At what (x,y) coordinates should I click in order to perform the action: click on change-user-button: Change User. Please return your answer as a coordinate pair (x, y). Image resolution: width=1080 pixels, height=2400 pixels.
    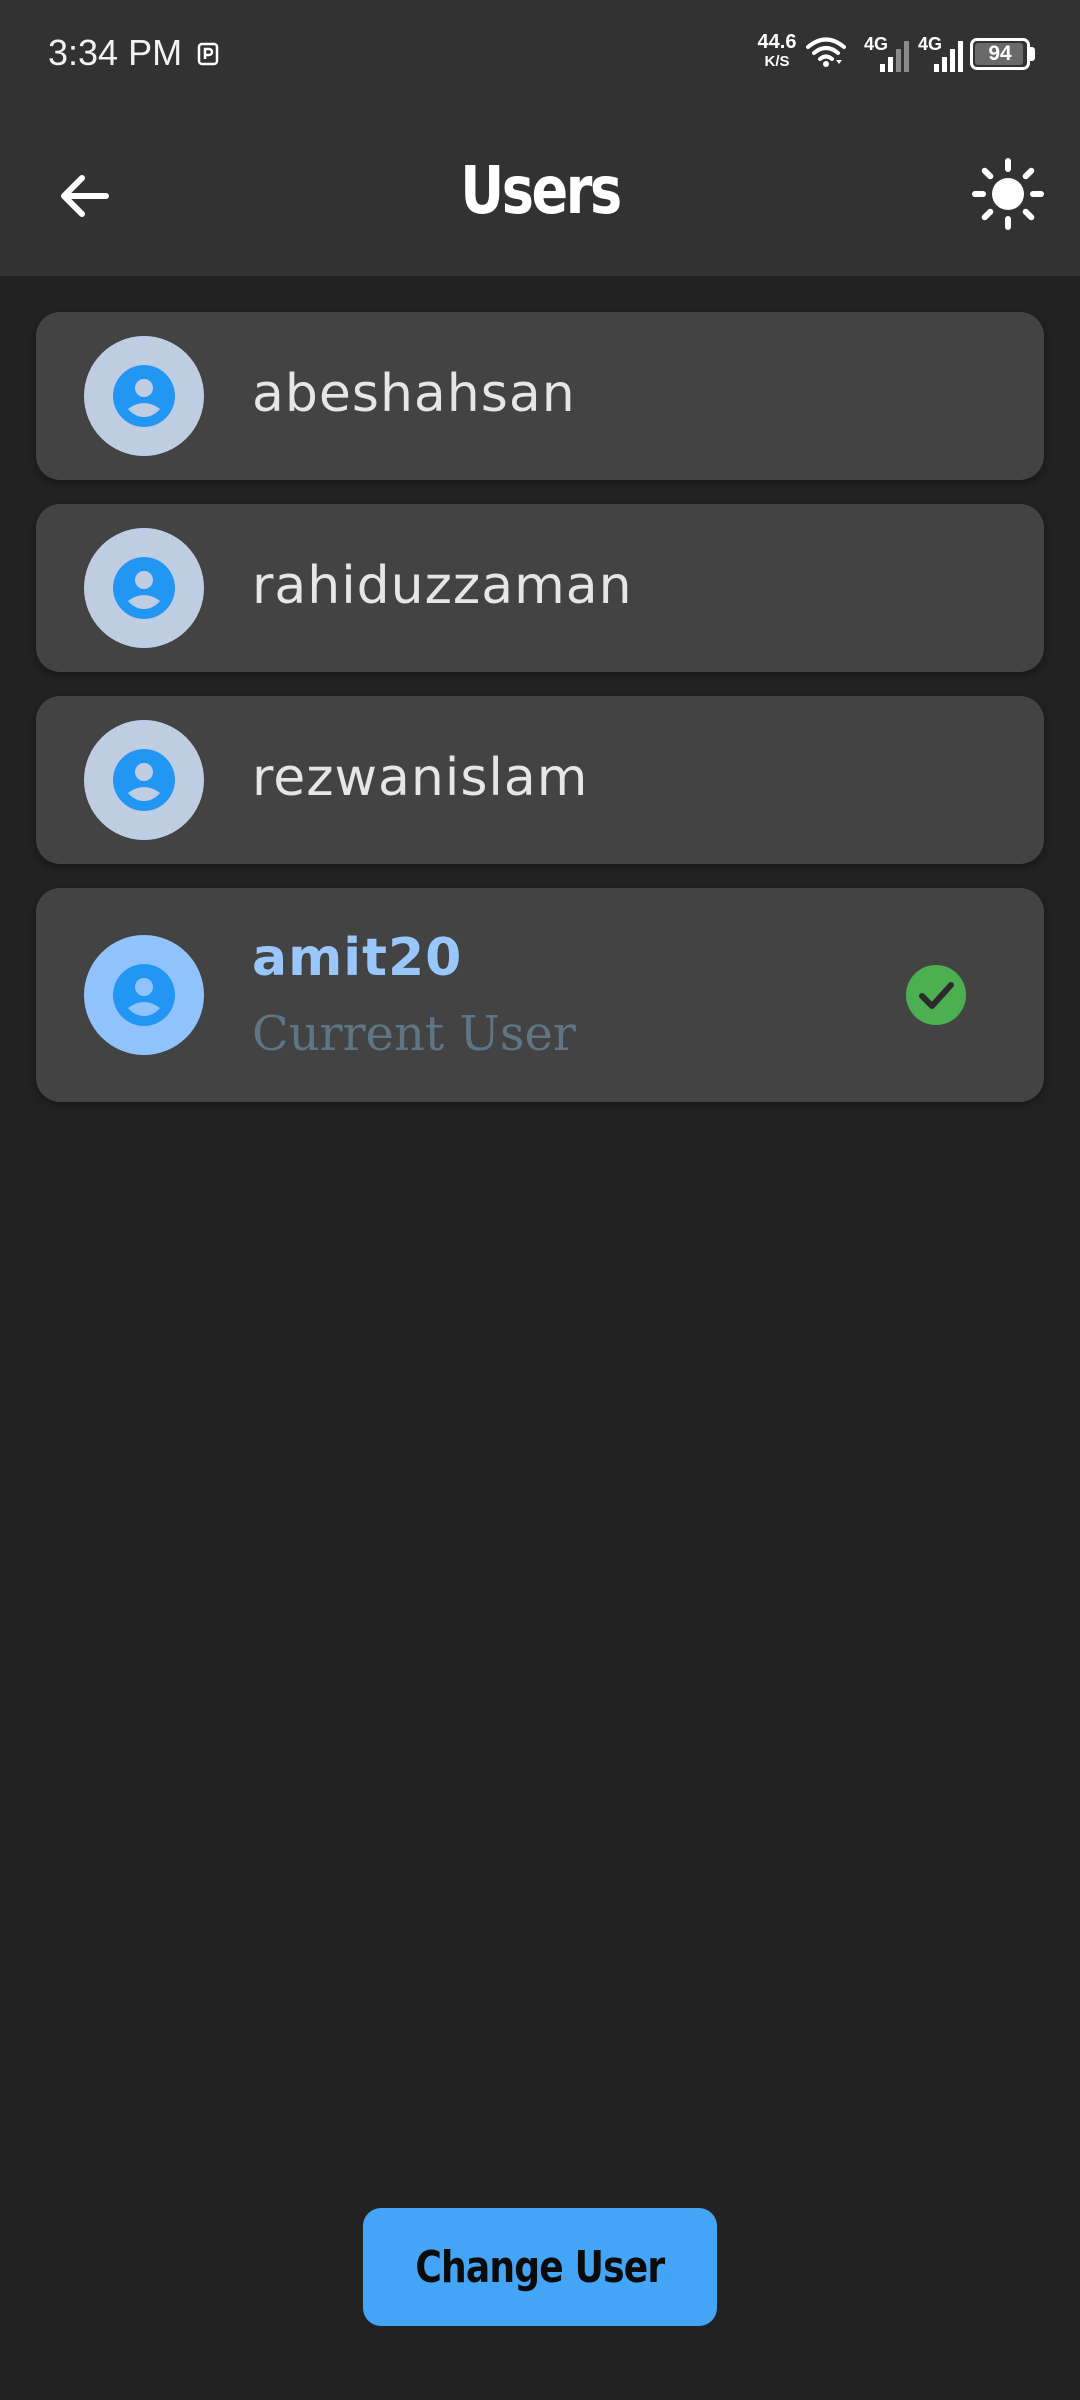
    Looking at the image, I should click on (540, 2267).